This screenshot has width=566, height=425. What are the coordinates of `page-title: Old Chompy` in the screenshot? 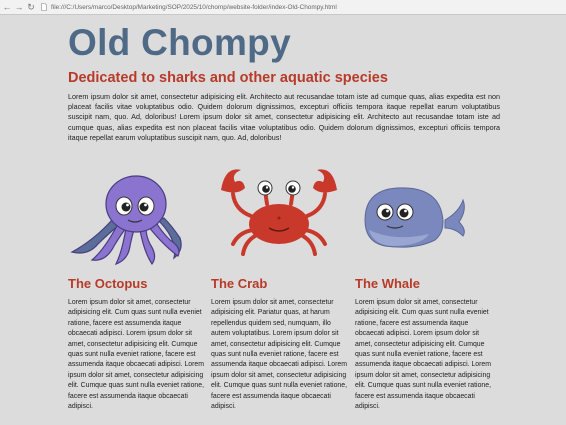 It's located at (179, 42).